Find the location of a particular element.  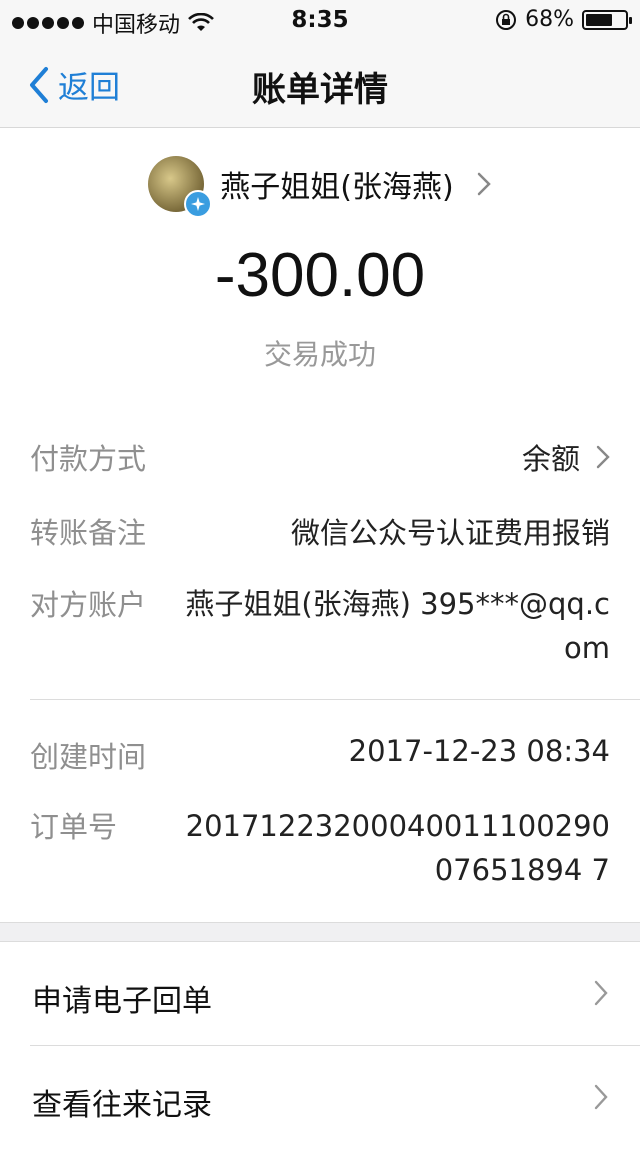

apply-receipt-row: 申请电子回单 is located at coordinates (320, 994).